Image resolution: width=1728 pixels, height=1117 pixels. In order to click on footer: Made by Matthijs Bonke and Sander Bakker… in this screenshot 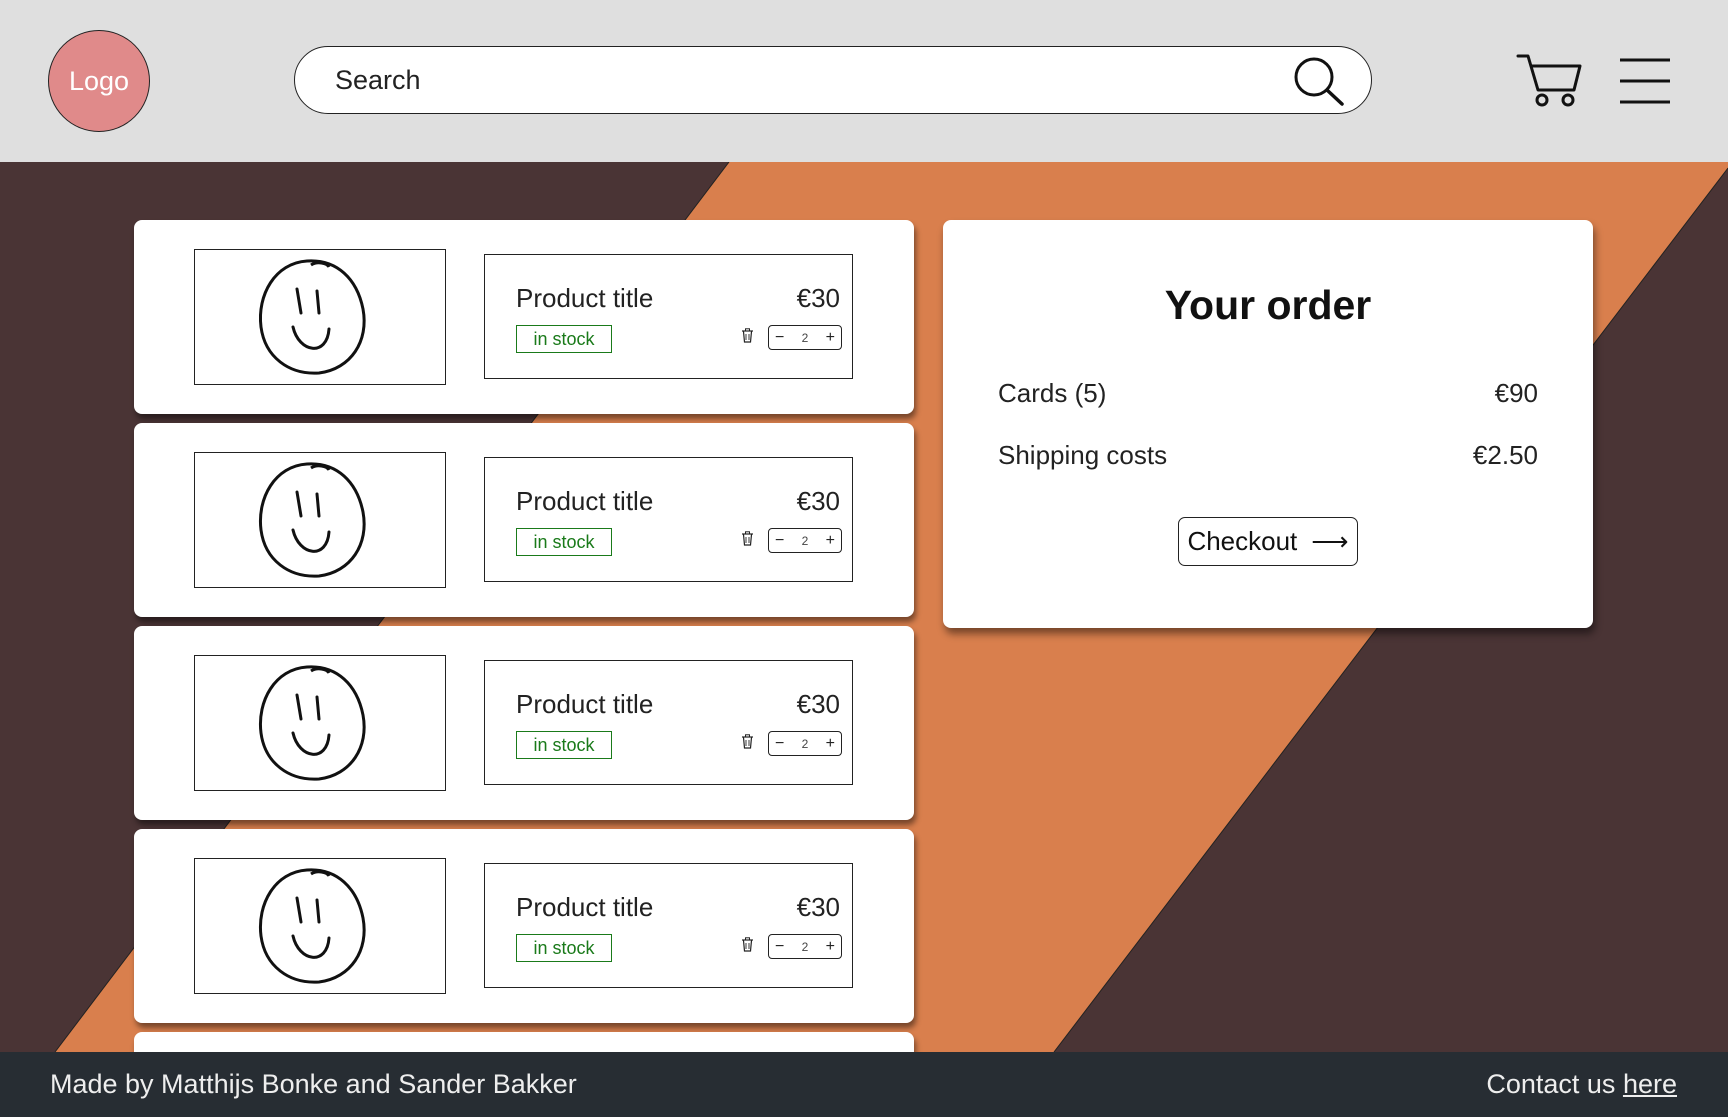, I will do `click(864, 1084)`.